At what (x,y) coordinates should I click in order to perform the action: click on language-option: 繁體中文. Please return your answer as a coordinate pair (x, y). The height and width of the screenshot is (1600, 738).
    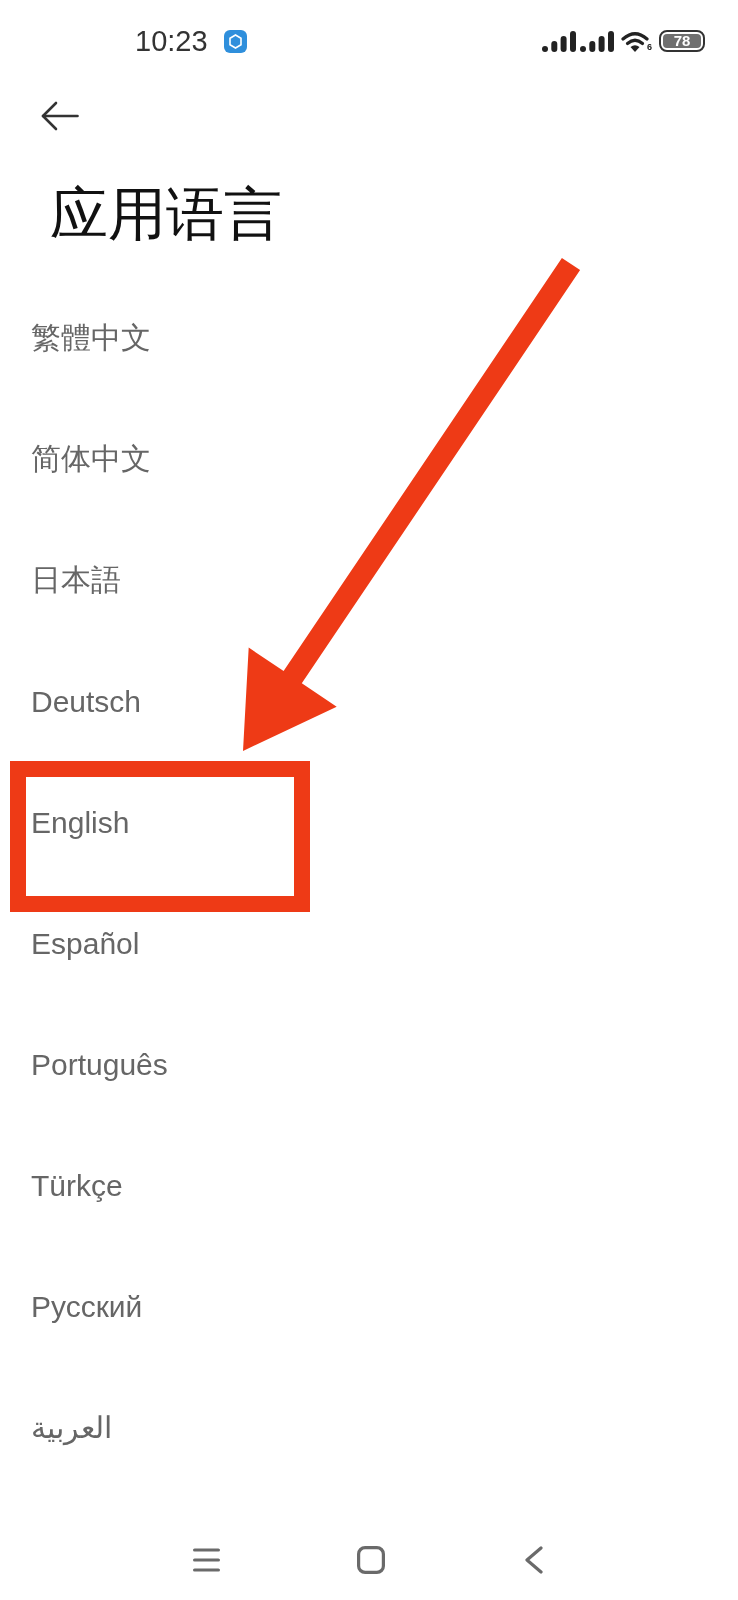
    Looking at the image, I should click on (369, 338).